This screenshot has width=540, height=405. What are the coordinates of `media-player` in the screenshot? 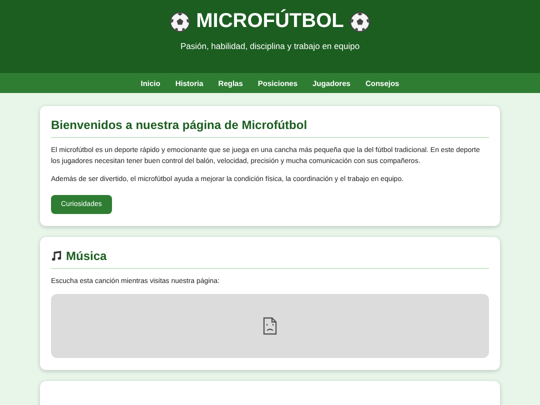 It's located at (270, 326).